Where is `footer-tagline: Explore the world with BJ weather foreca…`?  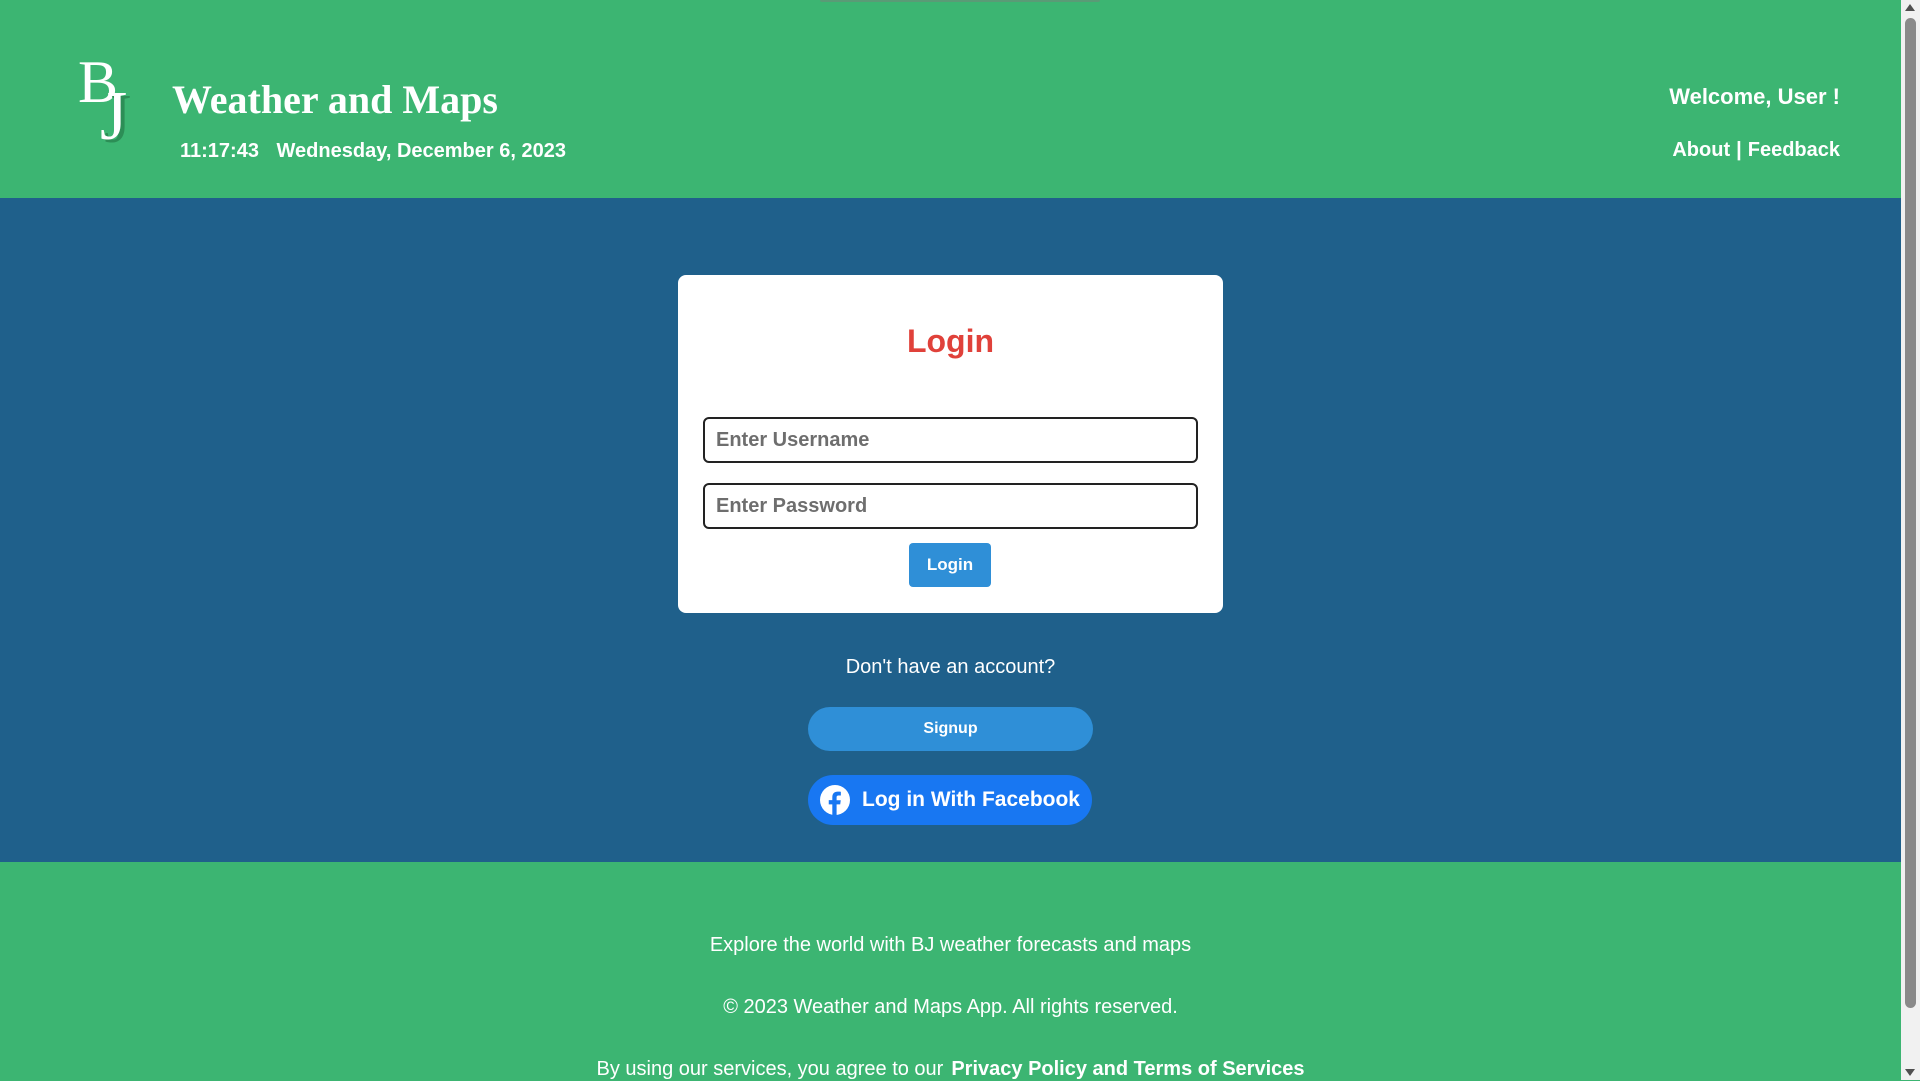
footer-tagline: Explore the world with BJ weather foreca… is located at coordinates (950, 945).